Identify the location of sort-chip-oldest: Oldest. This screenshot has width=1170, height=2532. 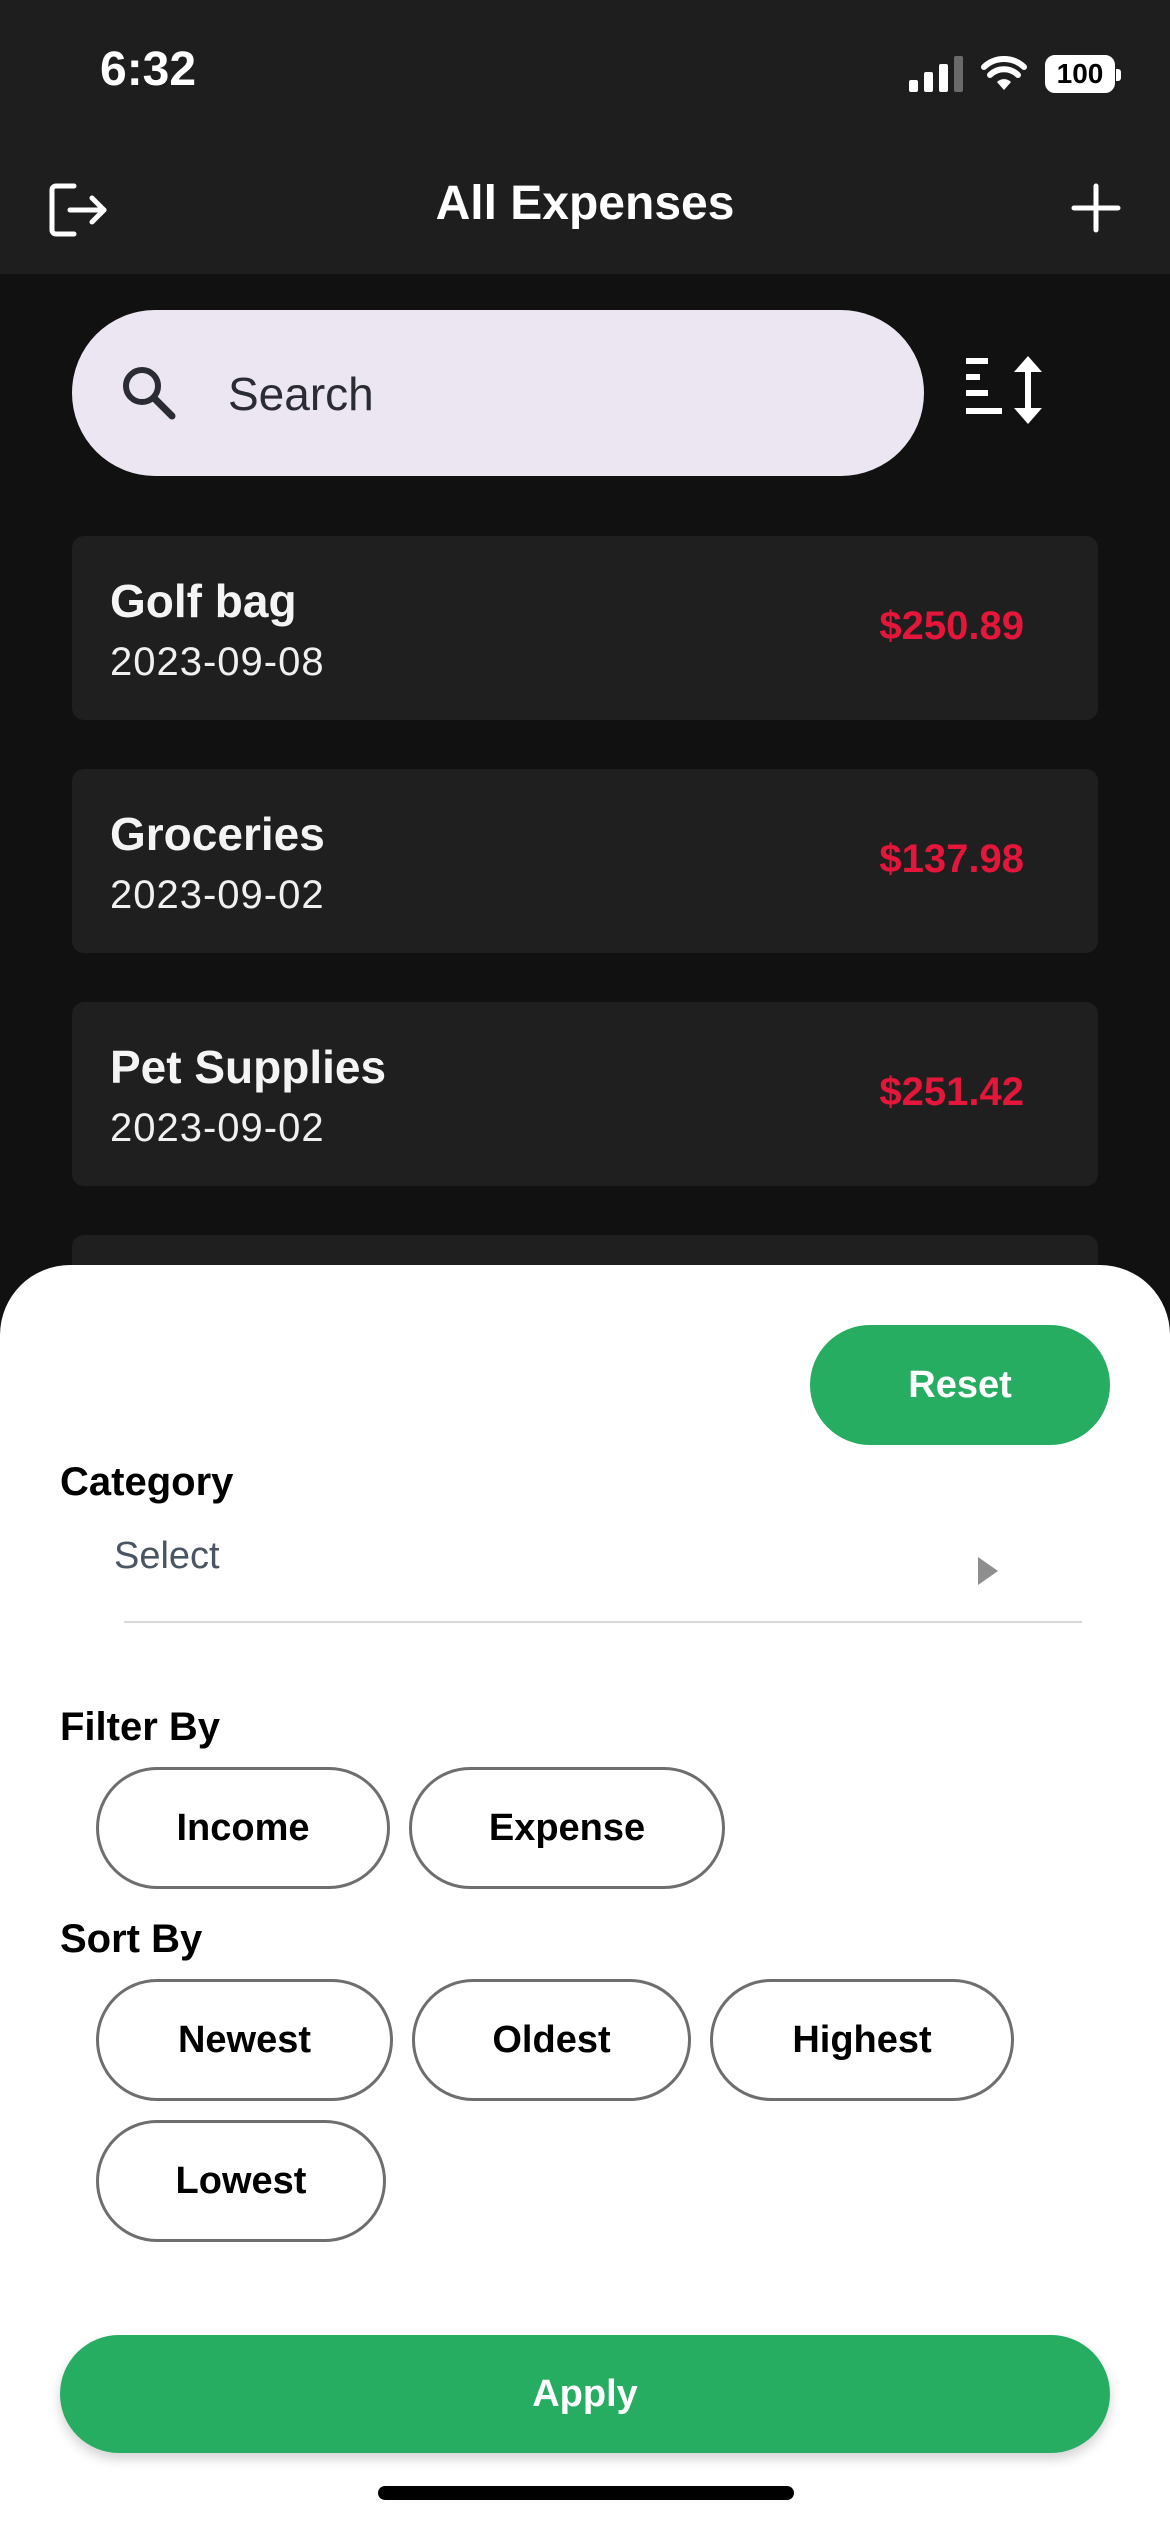
(551, 2040).